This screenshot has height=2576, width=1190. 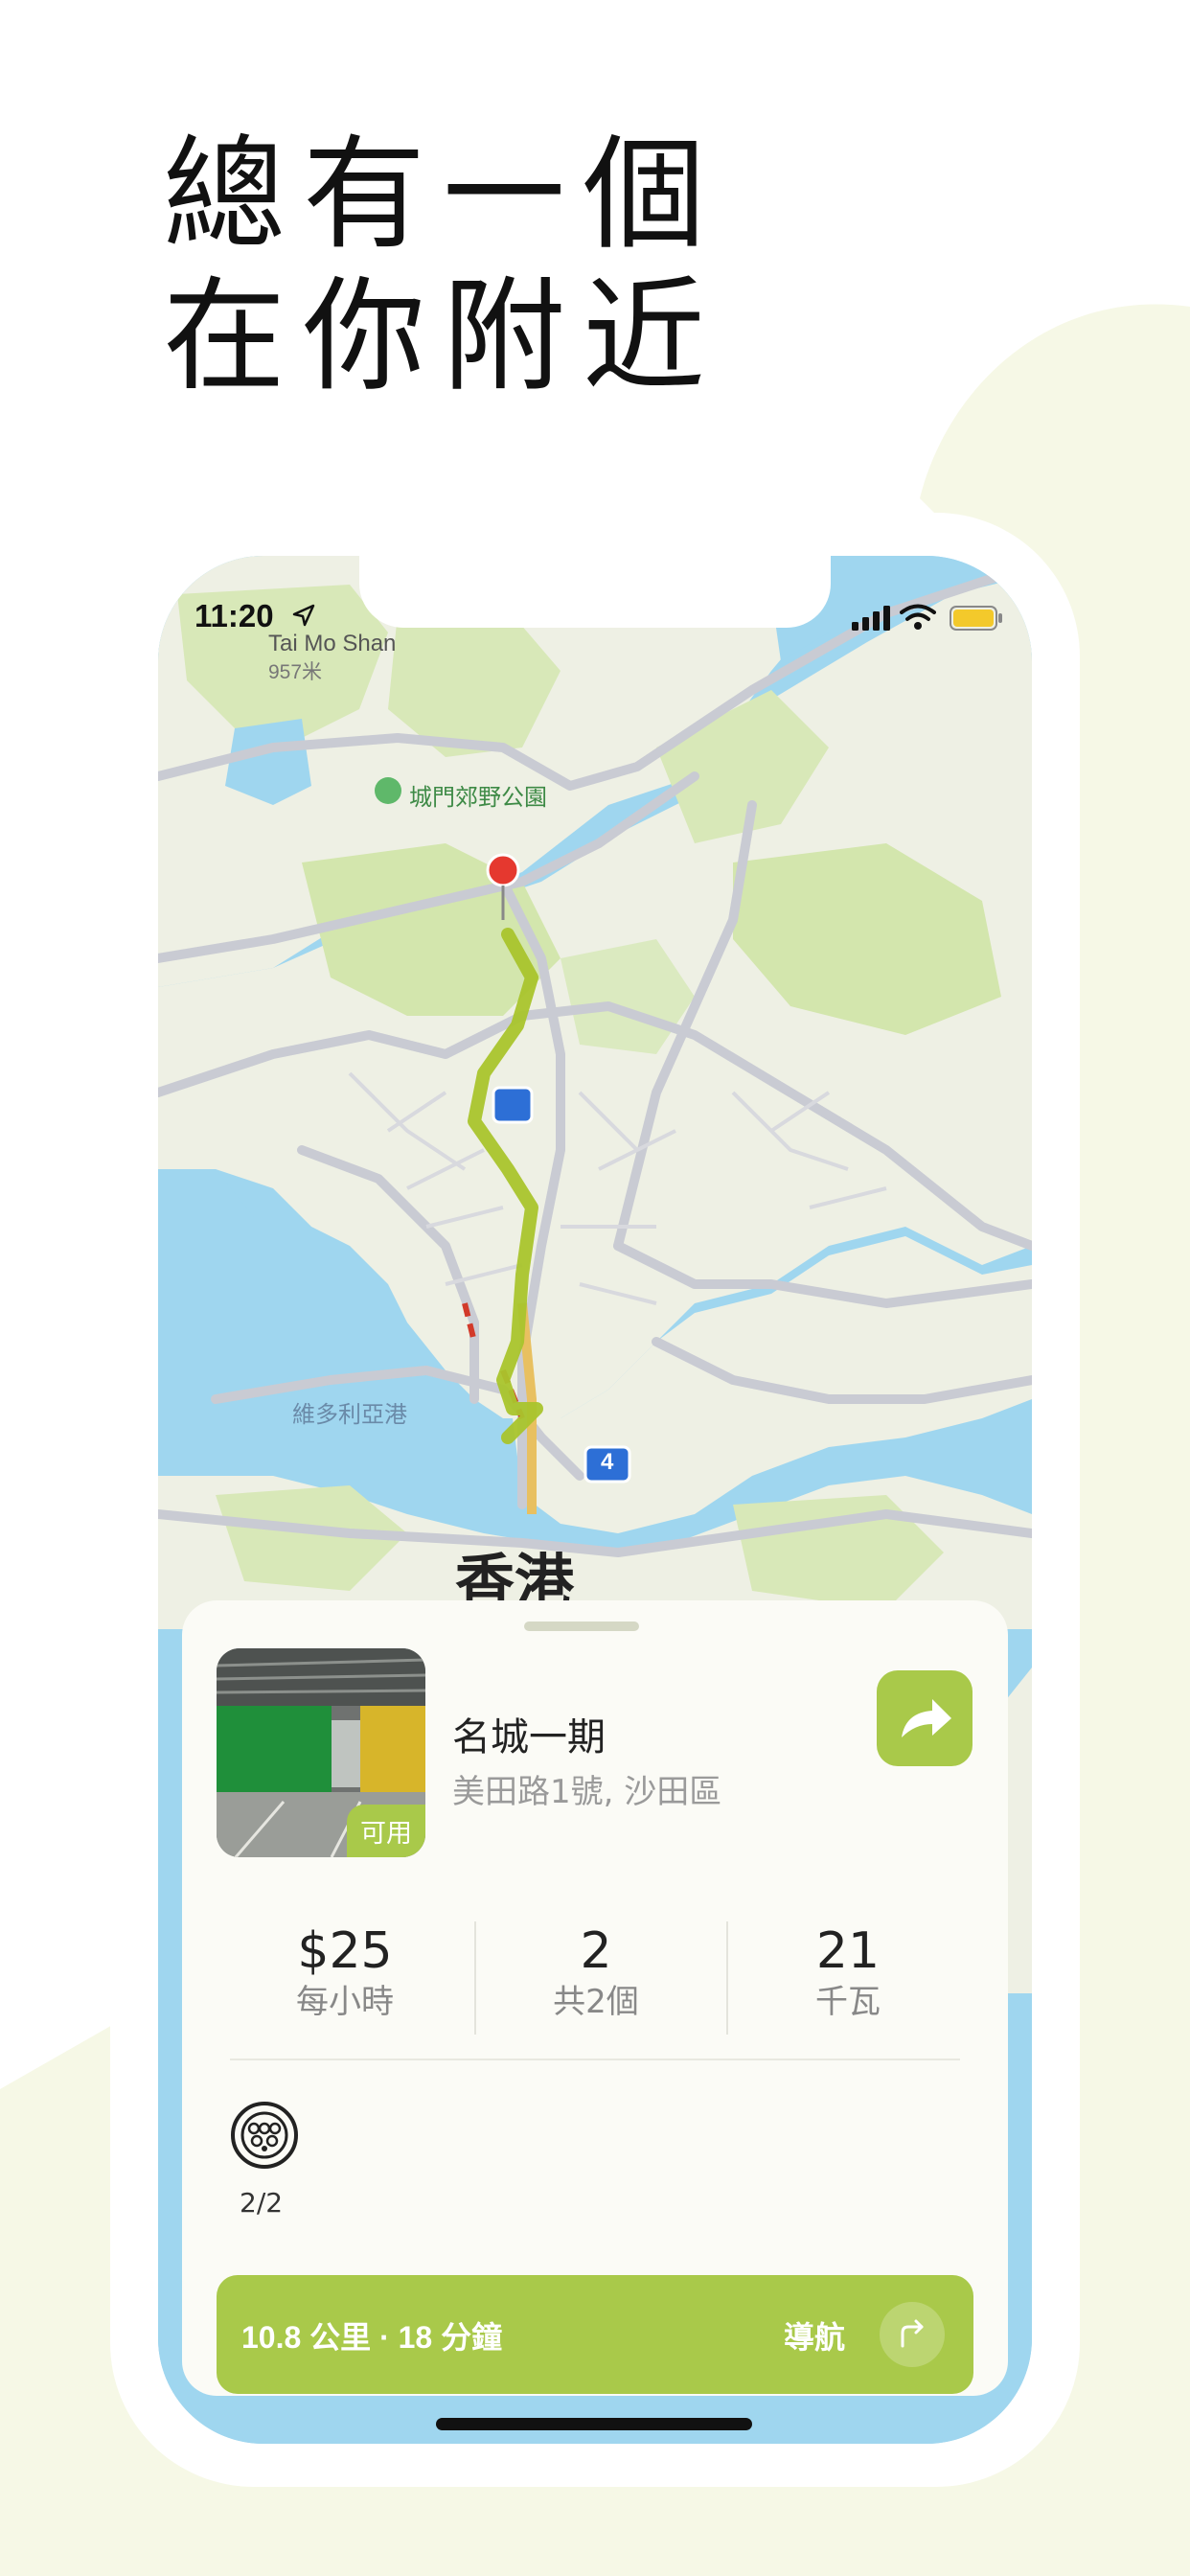 I want to click on turn-right-icon, so click(x=913, y=2333).